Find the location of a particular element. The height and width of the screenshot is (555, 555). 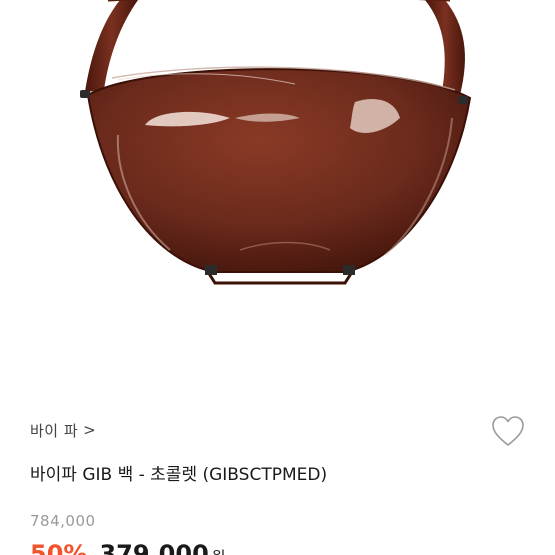

brand-link: 바이 파 > is located at coordinates (63, 430).